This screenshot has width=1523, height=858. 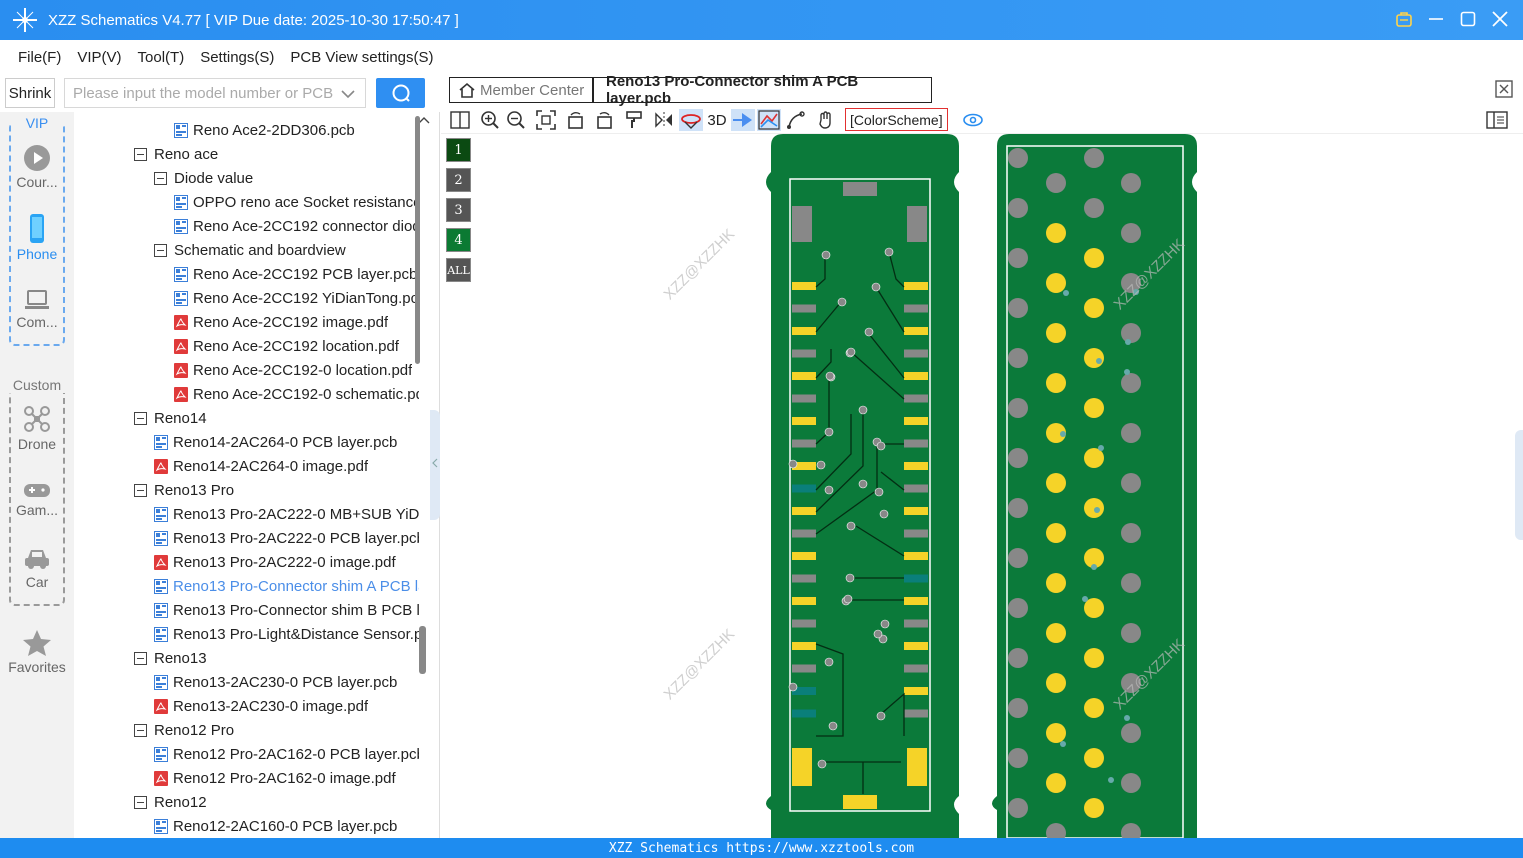 I want to click on pin-direction-button, so click(x=743, y=120).